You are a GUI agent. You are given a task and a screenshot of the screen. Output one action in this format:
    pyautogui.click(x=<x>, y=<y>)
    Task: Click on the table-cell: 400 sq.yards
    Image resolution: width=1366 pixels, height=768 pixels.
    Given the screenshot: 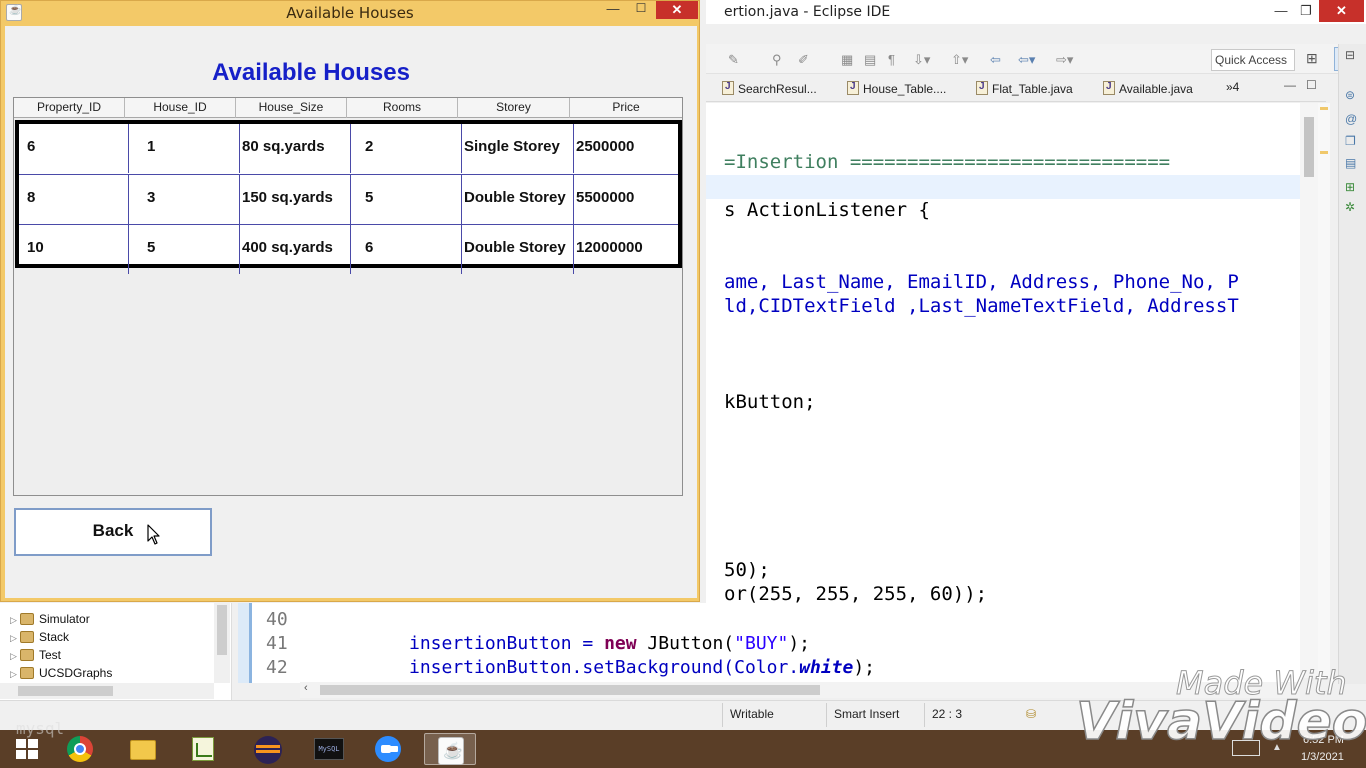 What is the action you would take?
    pyautogui.click(x=295, y=249)
    